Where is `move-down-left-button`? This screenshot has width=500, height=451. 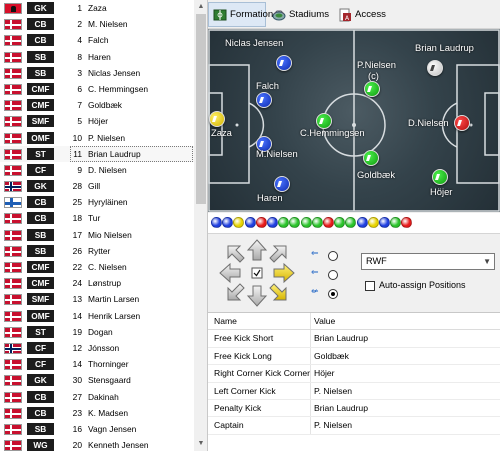
move-down-left-button is located at coordinates (238, 292).